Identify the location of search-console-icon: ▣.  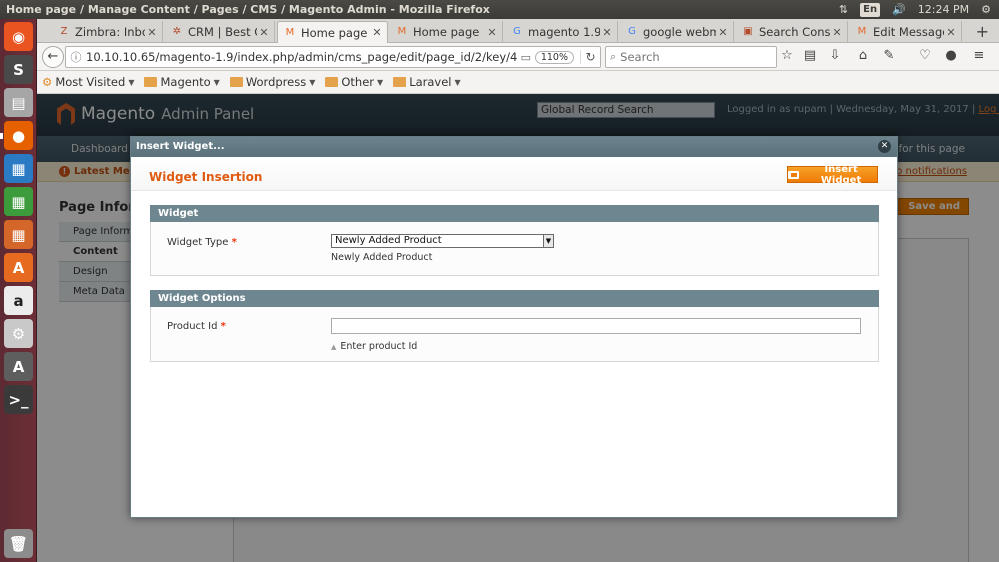
(748, 31).